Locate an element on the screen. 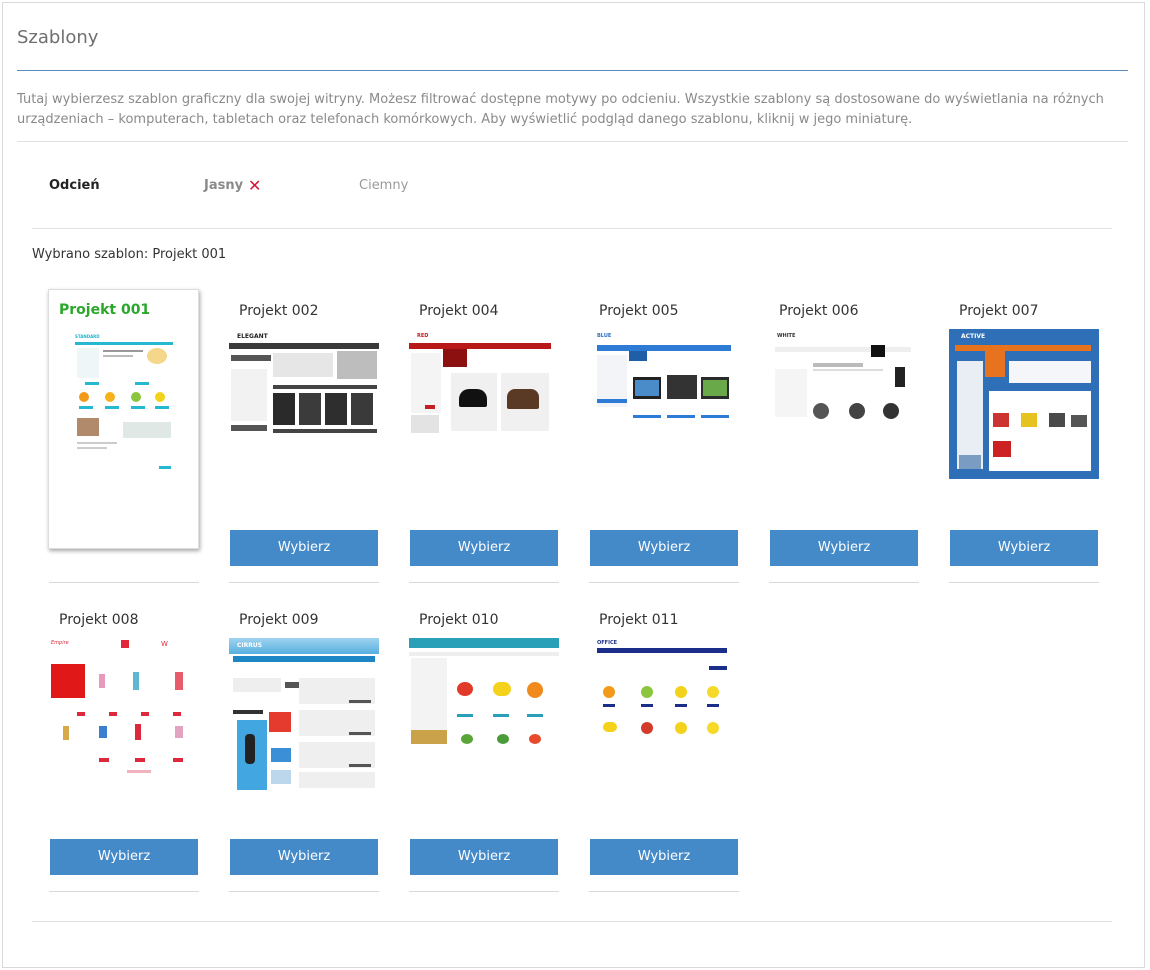 The image size is (1150, 970). template-card-projekt-008: Projekt 008 Empire W Wybierz is located at coordinates (124, 745).